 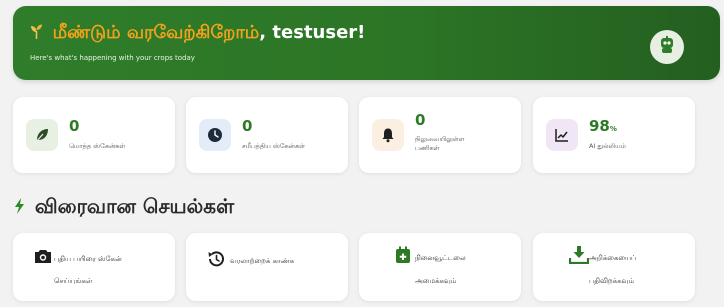 I want to click on stat-label: சமீபத்திய ஸ்கேன்கள், so click(x=273, y=146).